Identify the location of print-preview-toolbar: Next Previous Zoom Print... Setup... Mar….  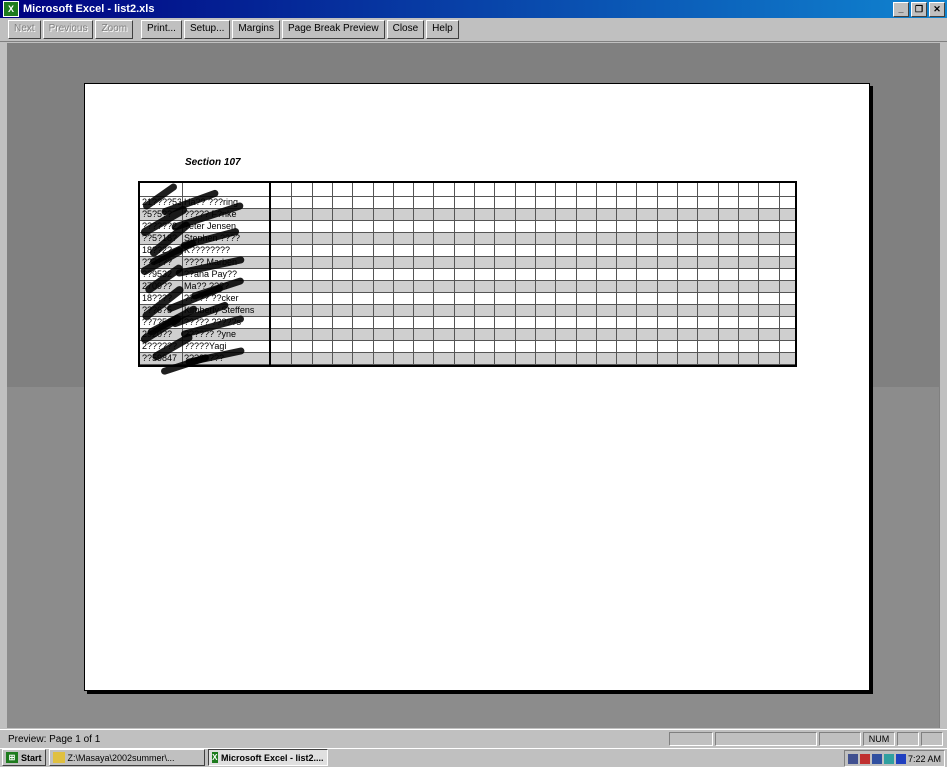
(473, 30).